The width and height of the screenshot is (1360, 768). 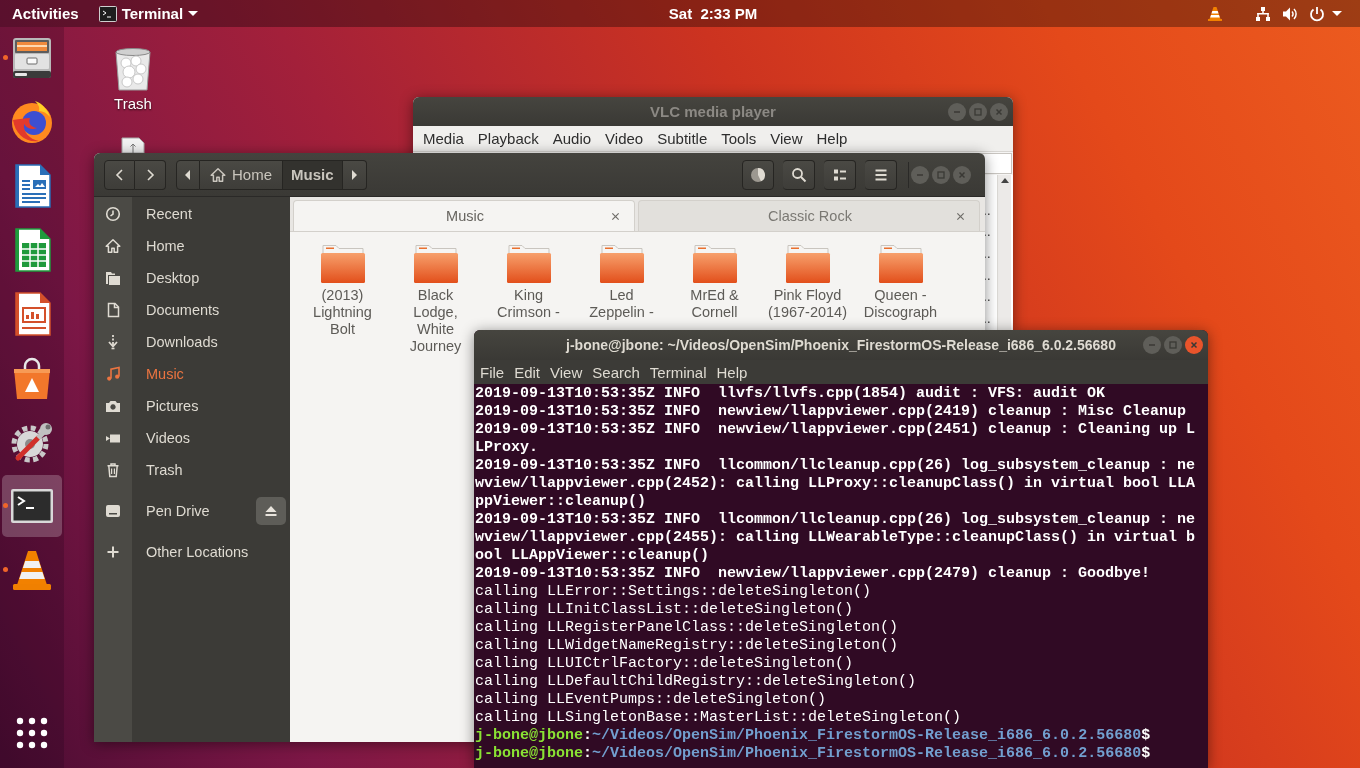 What do you see at coordinates (32, 506) in the screenshot?
I see `dock-item` at bounding box center [32, 506].